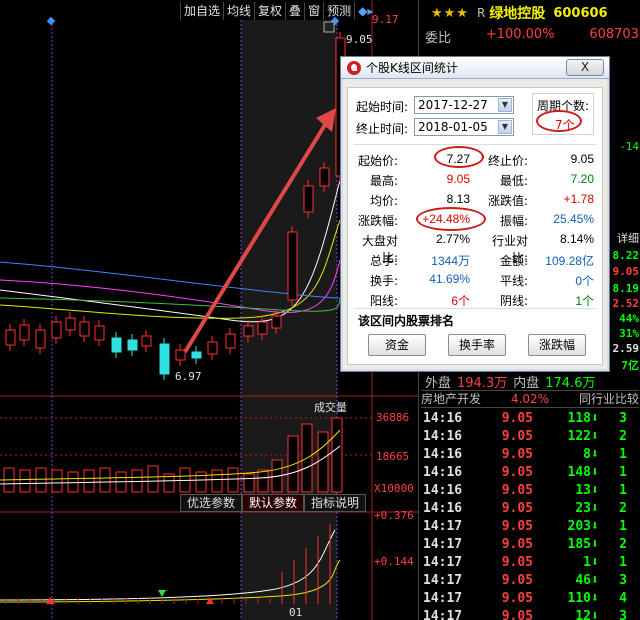 The height and width of the screenshot is (620, 640). What do you see at coordinates (451, 399) in the screenshot?
I see `sector-name: 房地产开发` at bounding box center [451, 399].